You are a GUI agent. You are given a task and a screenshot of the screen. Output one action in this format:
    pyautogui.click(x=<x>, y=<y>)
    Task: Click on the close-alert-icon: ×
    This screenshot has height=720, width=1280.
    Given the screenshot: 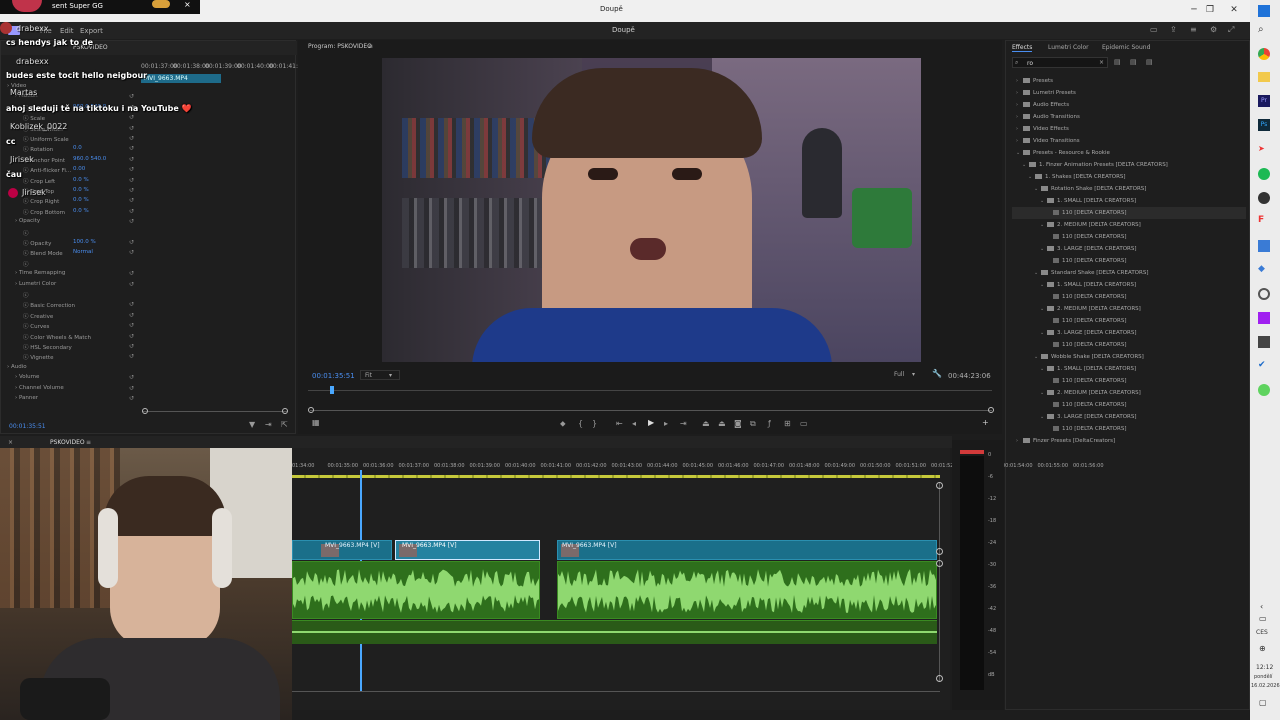 What is the action you would take?
    pyautogui.click(x=187, y=4)
    